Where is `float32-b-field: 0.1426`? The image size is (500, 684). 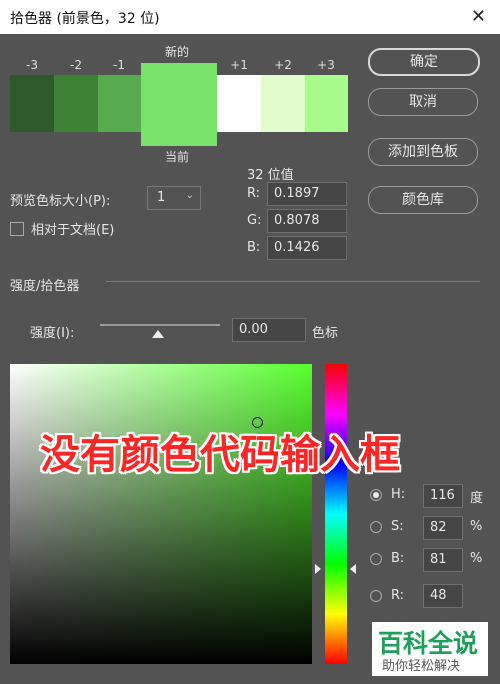
float32-b-field: 0.1426 is located at coordinates (307, 248).